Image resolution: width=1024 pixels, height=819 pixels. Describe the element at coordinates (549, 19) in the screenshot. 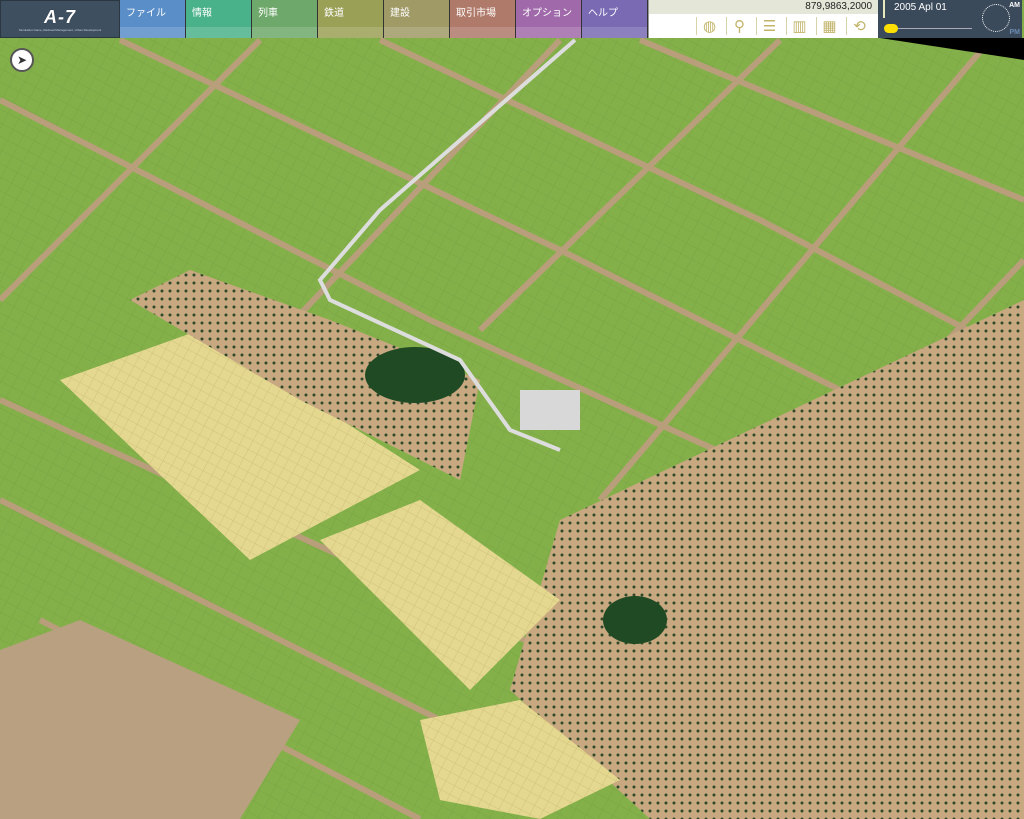

I see `menu-options: オプション` at that location.